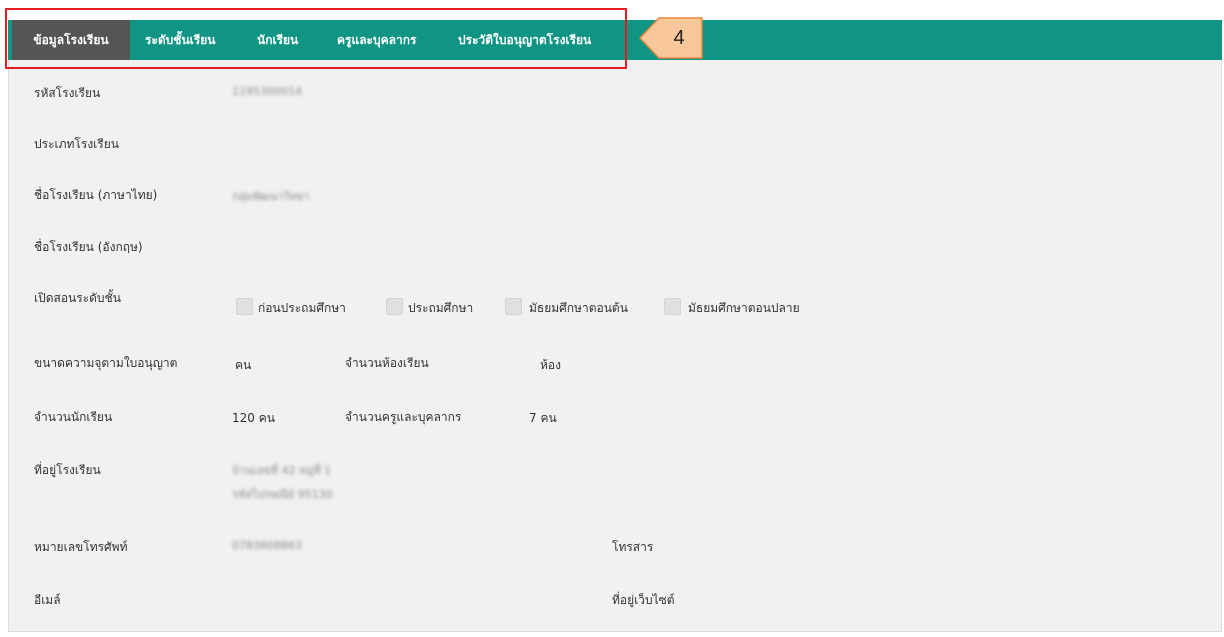 This screenshot has width=1224, height=637. I want to click on step-callout: 4, so click(671, 38).